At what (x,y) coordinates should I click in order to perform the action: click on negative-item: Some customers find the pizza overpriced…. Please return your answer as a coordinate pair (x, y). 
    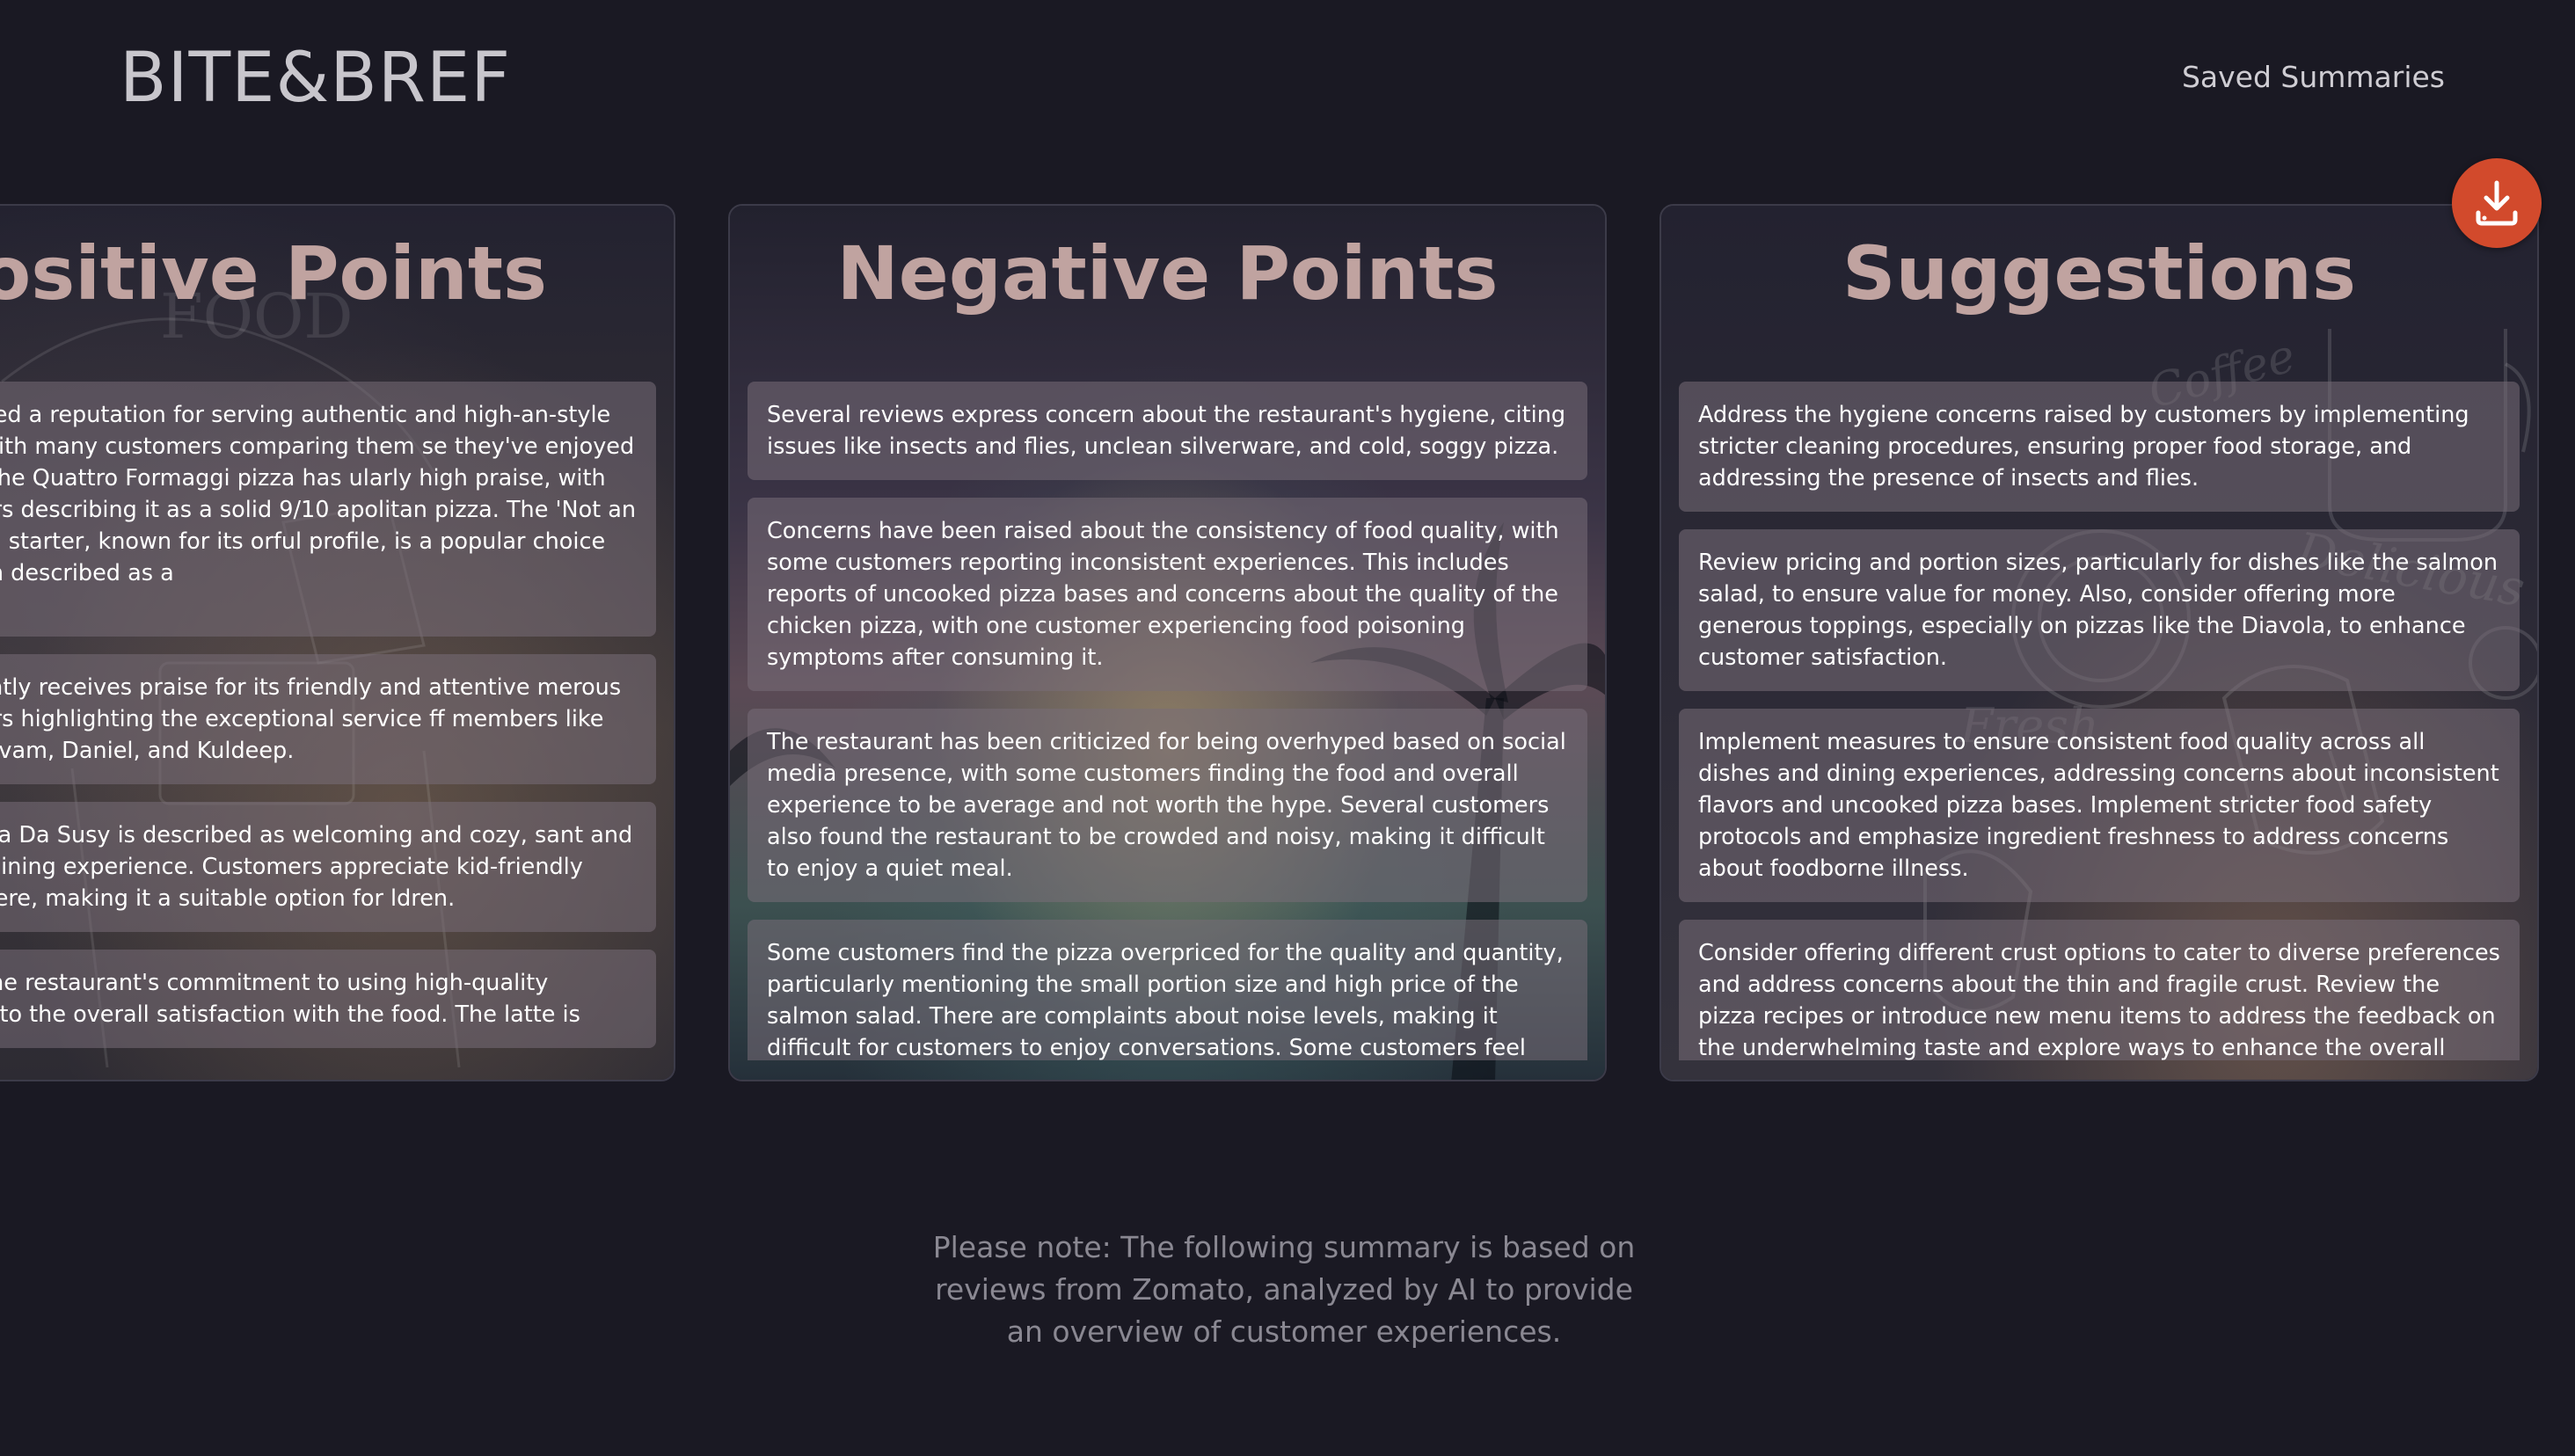
    Looking at the image, I should click on (1167, 990).